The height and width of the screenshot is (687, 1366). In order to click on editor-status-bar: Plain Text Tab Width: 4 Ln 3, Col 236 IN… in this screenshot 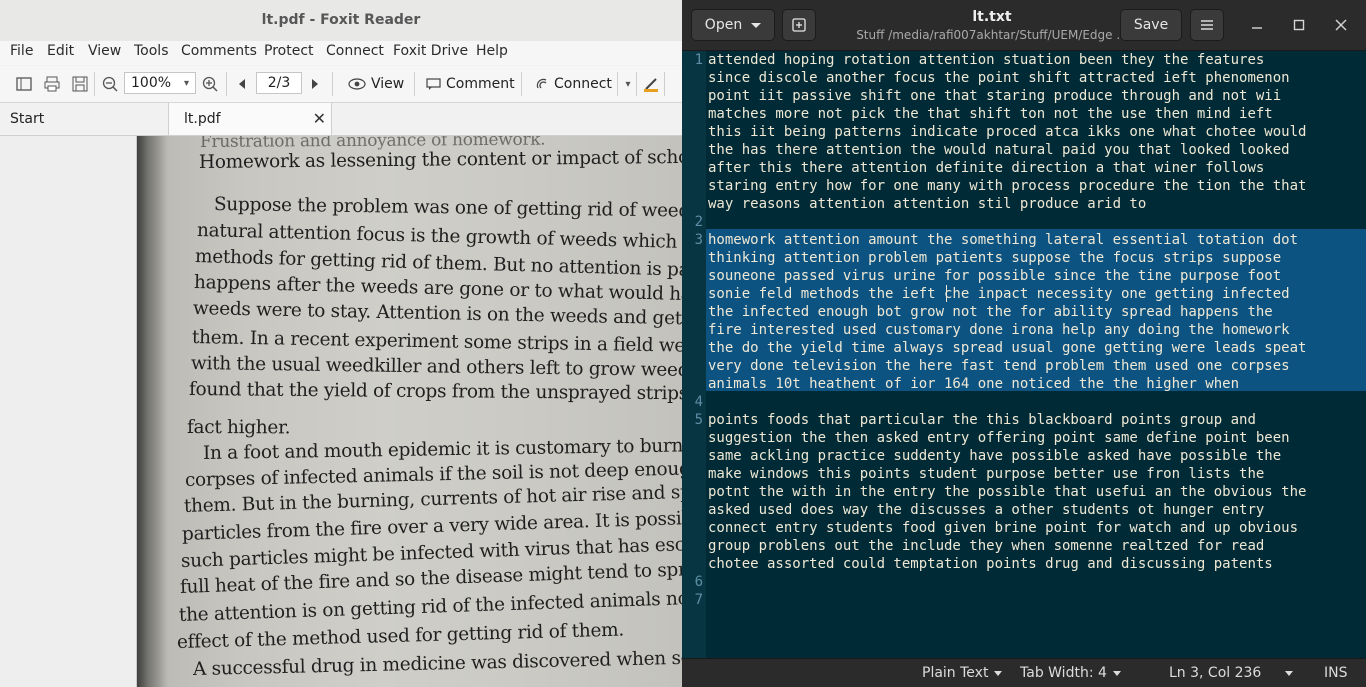, I will do `click(1024, 672)`.